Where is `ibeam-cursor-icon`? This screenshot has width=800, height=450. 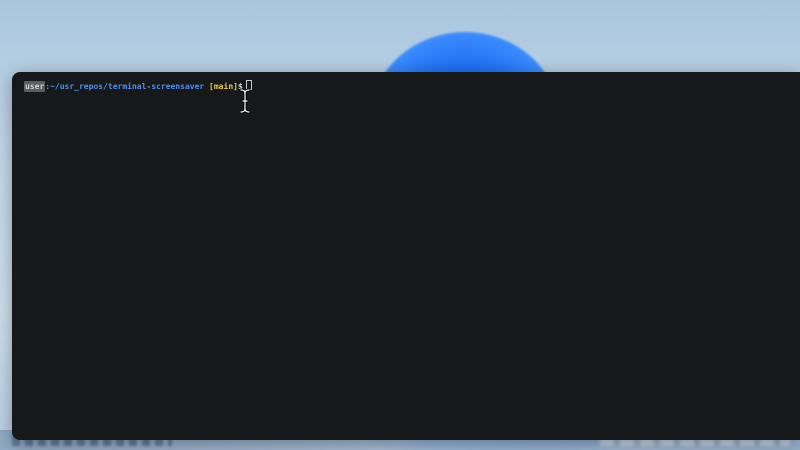 ibeam-cursor-icon is located at coordinates (245, 101).